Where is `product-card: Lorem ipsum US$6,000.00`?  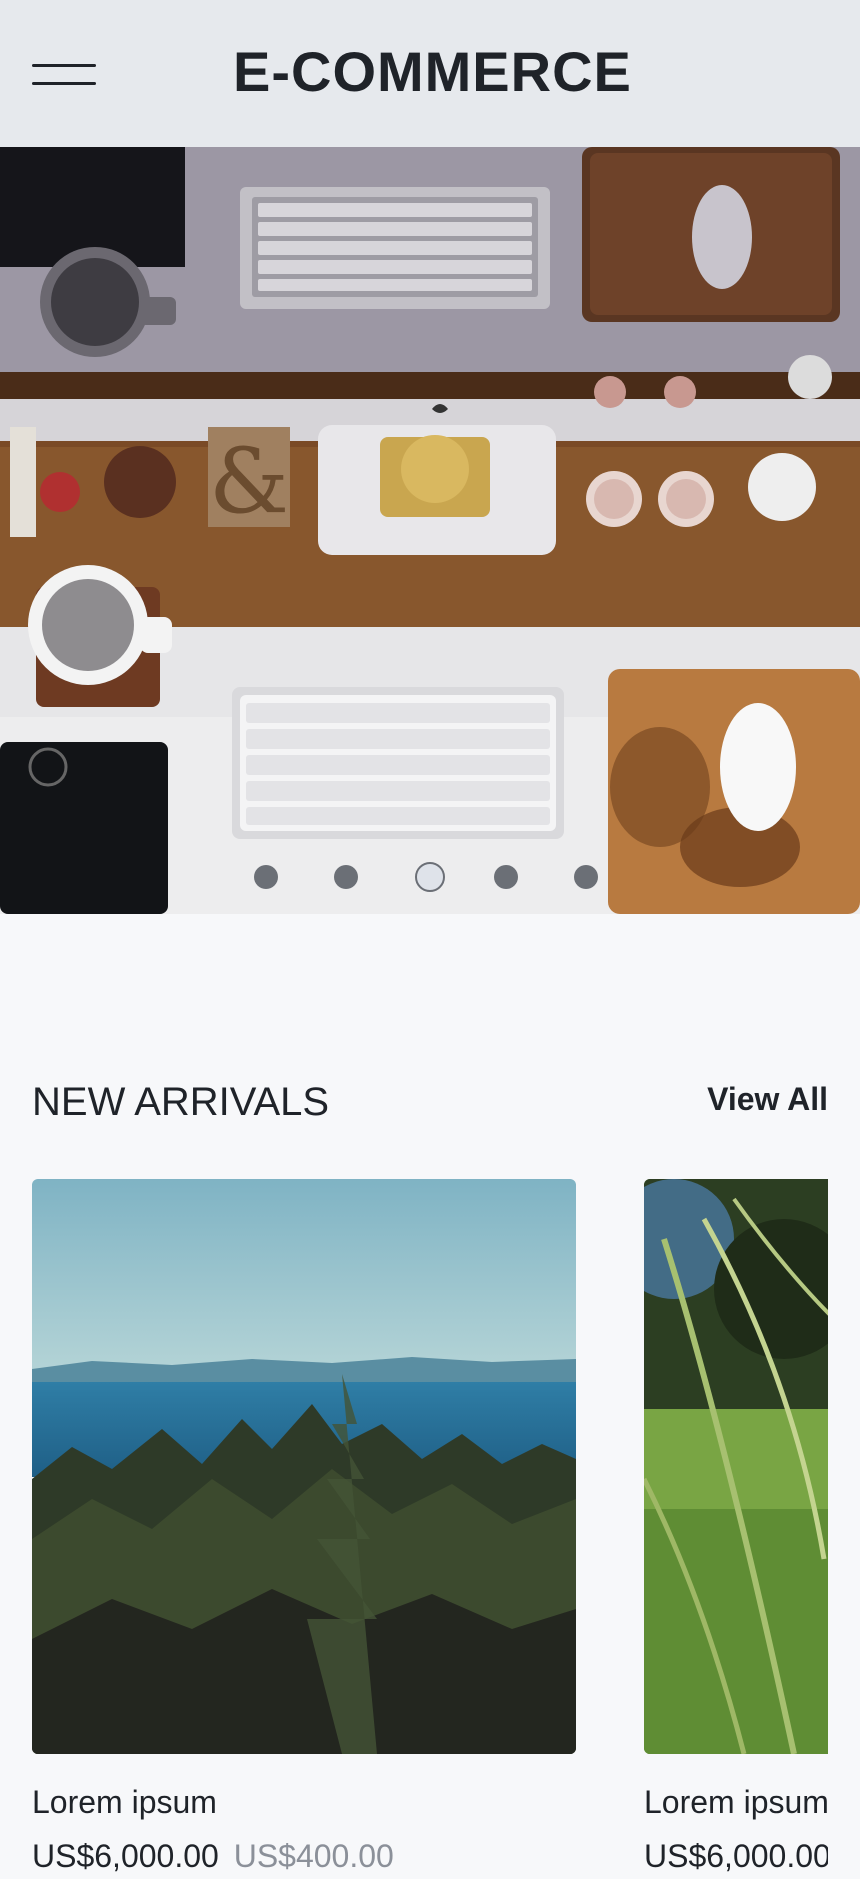
product-card: Lorem ipsum US$6,000.00 is located at coordinates (736, 1527).